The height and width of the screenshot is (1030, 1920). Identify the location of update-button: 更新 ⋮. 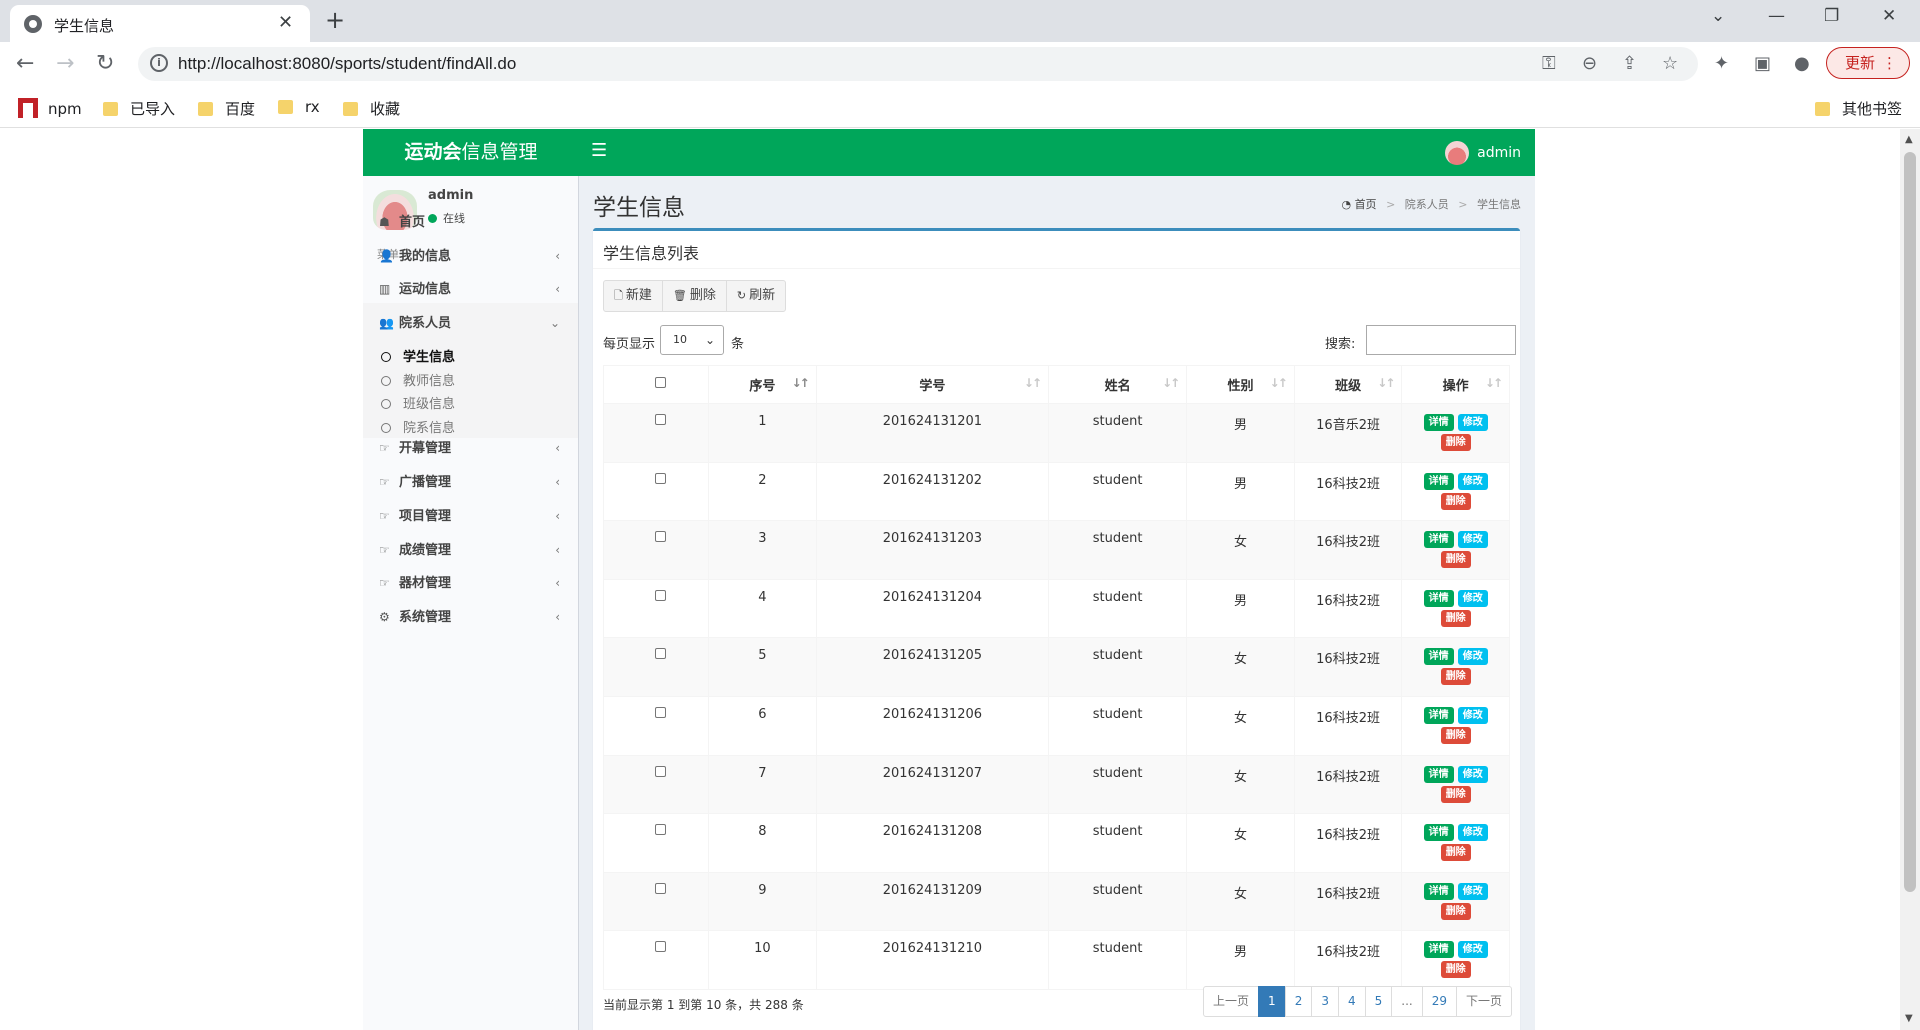
(1868, 63).